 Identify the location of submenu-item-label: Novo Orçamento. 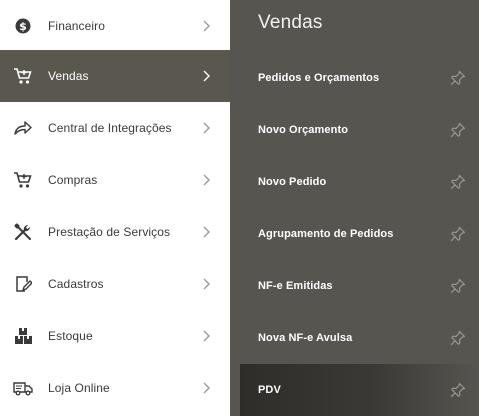
(303, 130).